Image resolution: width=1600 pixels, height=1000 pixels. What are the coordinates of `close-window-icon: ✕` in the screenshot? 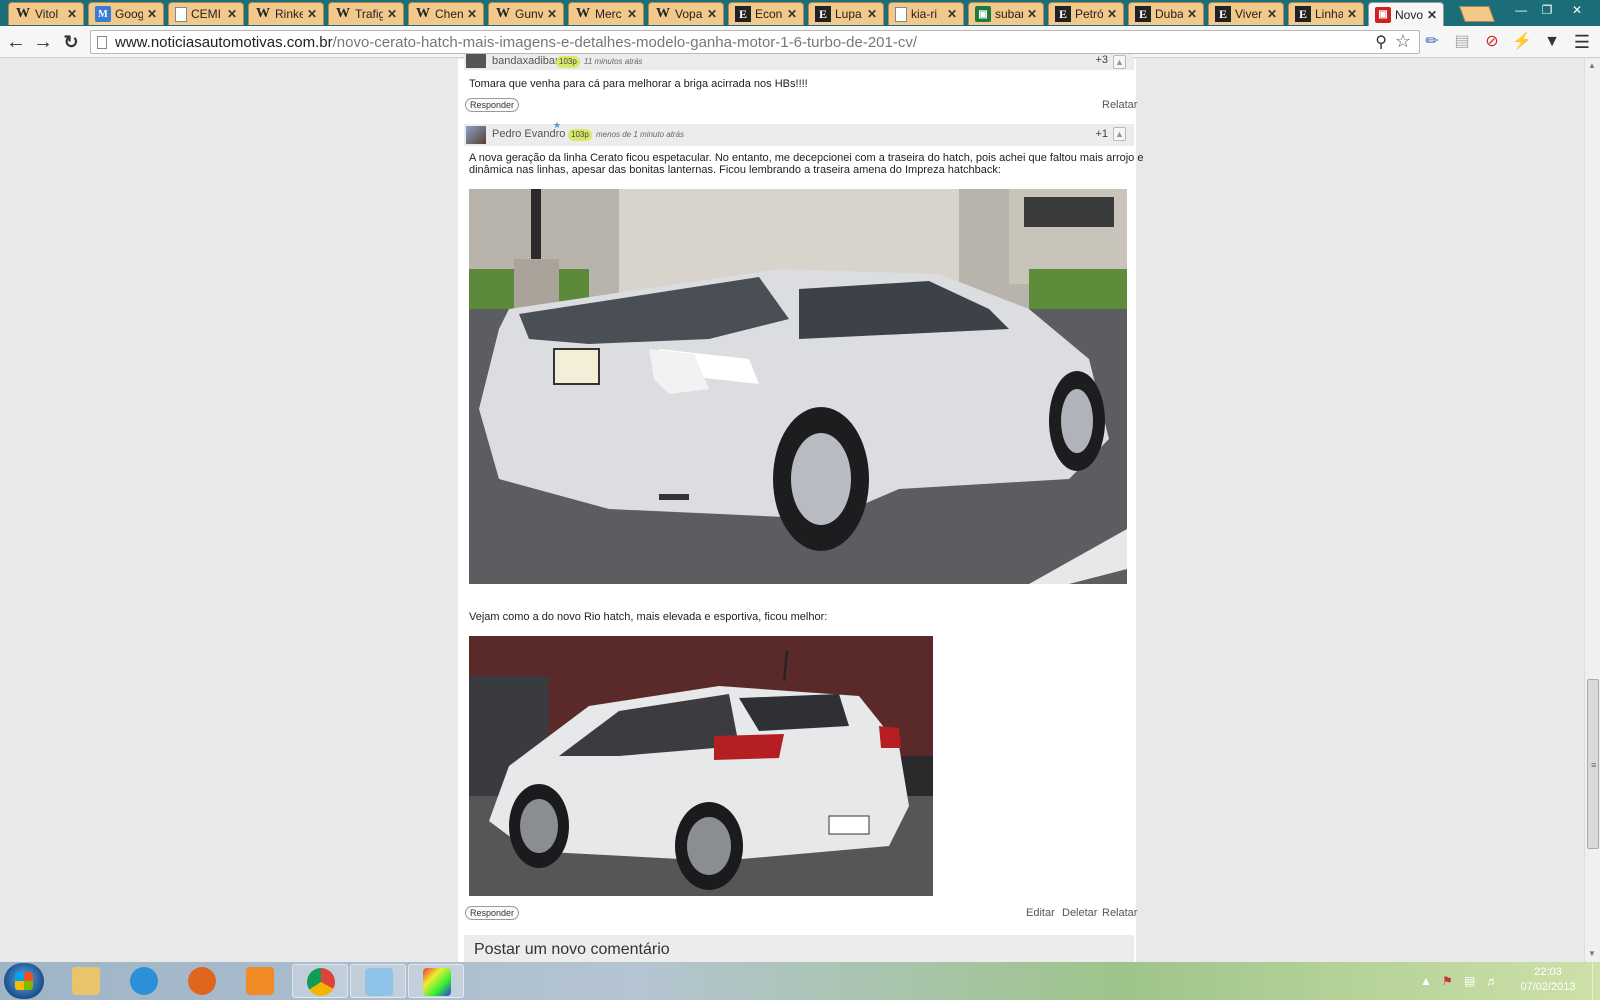 It's located at (1577, 10).